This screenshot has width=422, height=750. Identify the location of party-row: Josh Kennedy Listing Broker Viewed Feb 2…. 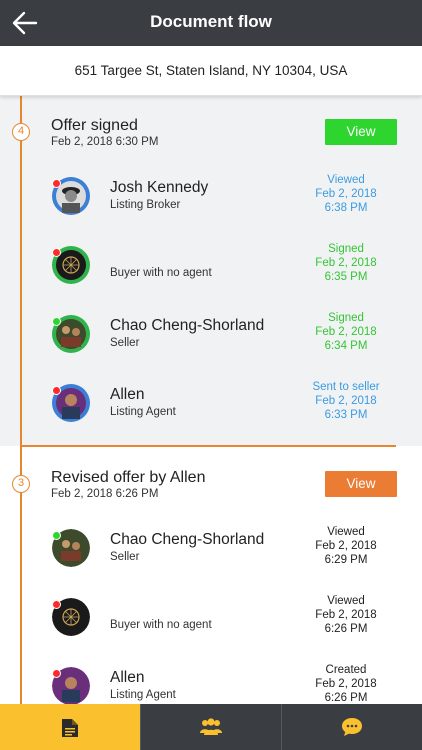
(211, 205).